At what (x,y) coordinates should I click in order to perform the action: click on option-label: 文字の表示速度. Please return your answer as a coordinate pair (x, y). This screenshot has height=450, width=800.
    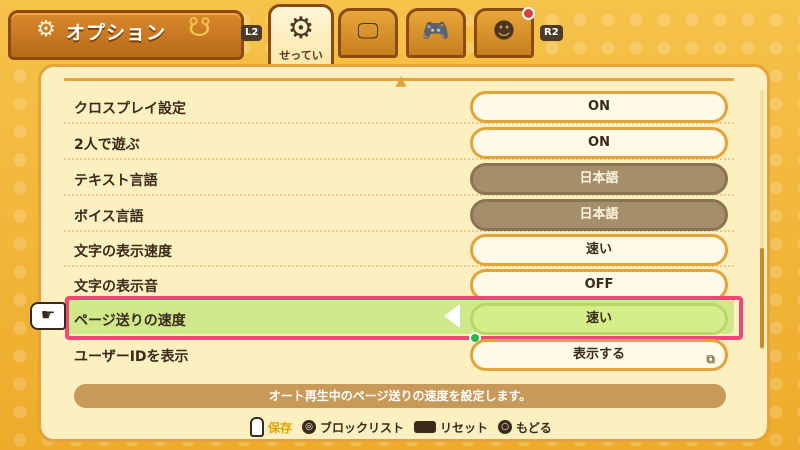
    Looking at the image, I should click on (123, 252).